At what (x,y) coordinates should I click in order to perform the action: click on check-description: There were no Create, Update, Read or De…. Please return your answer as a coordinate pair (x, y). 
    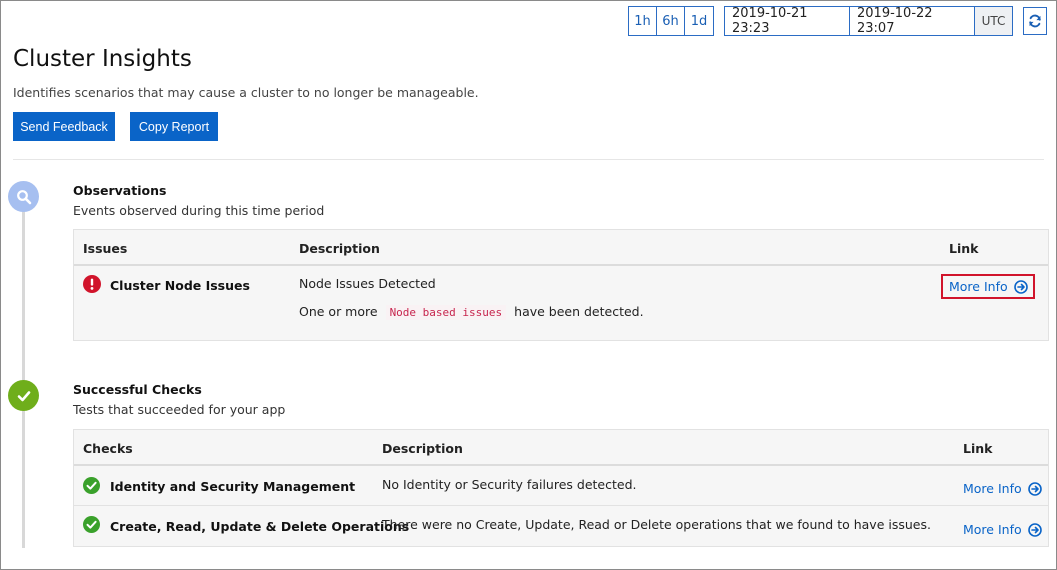
    Looking at the image, I should click on (656, 524).